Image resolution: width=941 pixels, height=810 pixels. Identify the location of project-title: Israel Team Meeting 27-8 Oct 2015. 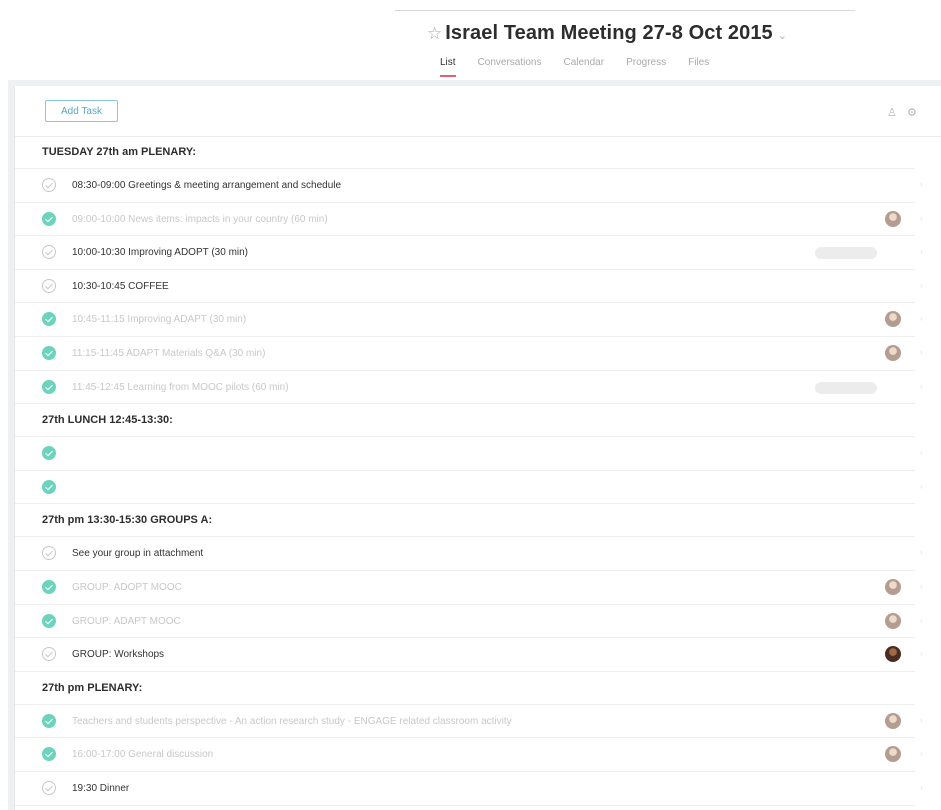
(609, 33).